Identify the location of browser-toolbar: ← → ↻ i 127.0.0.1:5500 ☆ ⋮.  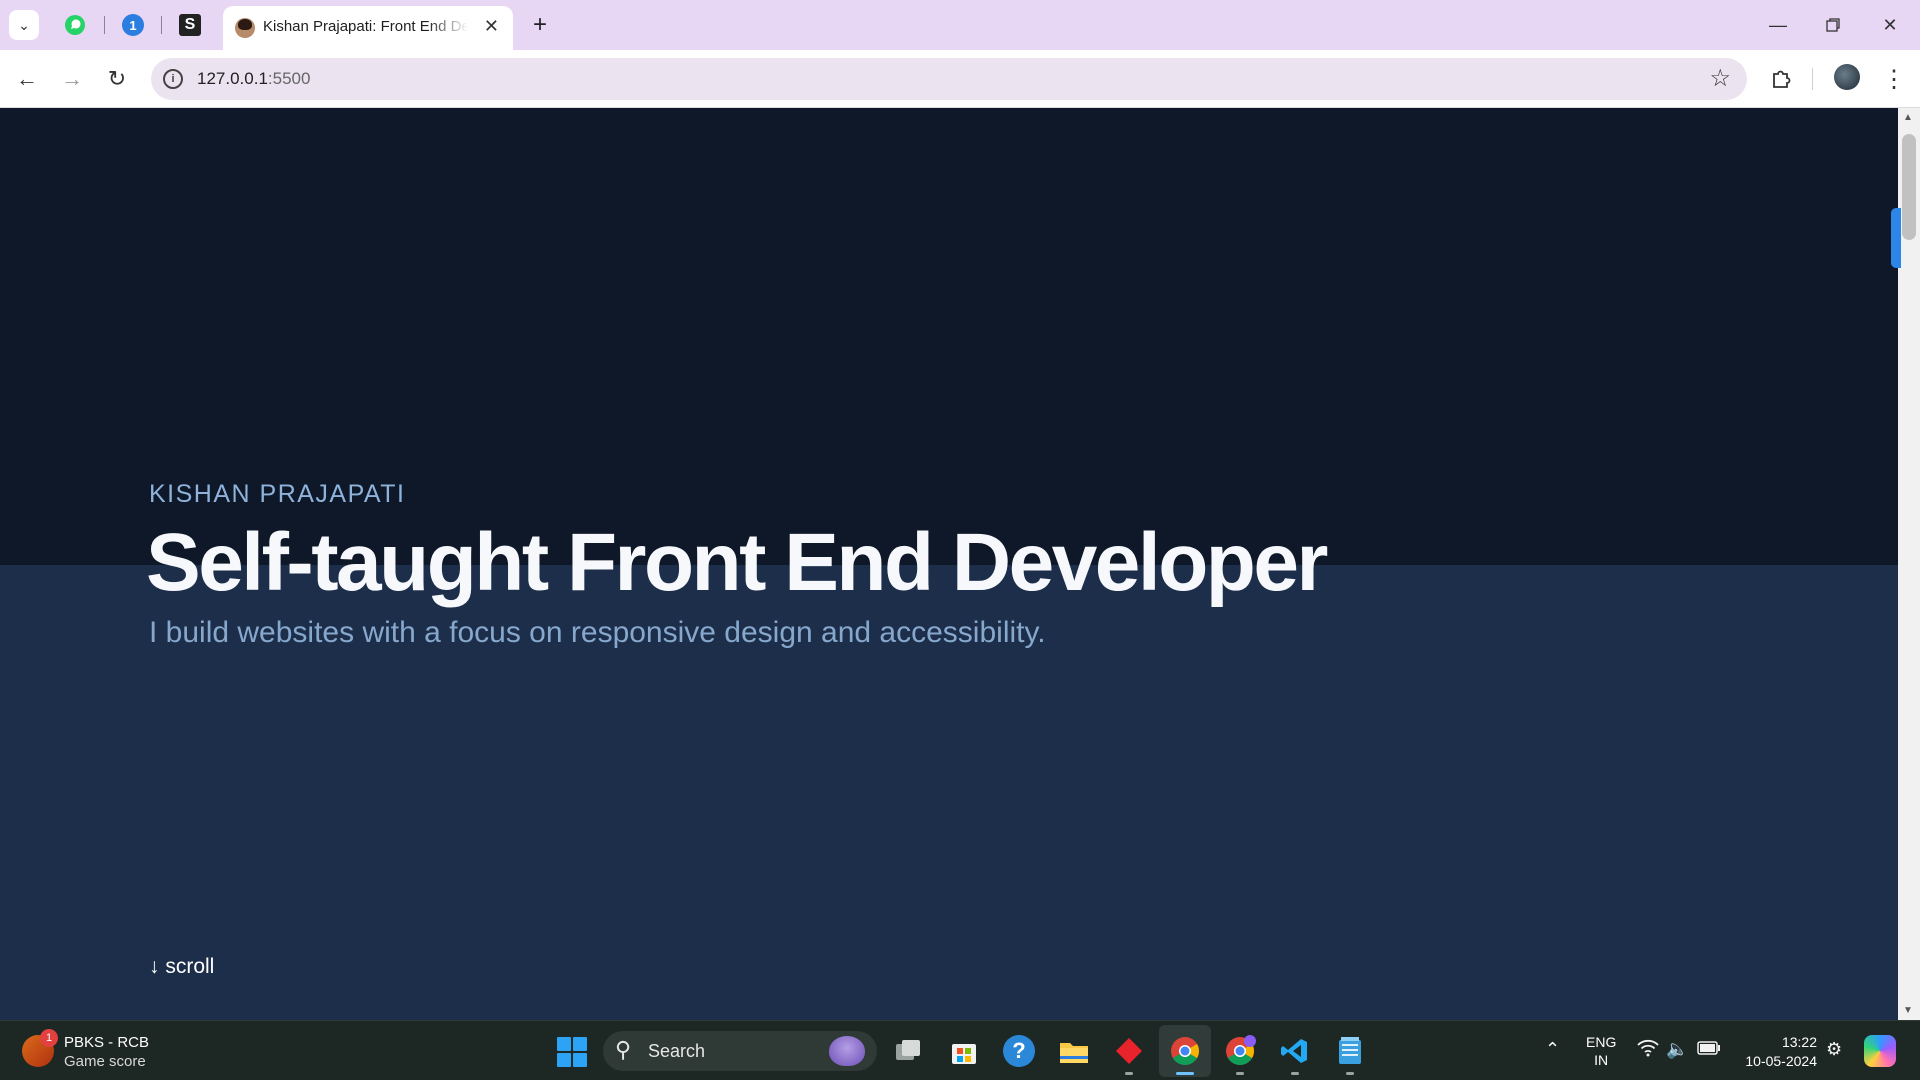
(960, 79).